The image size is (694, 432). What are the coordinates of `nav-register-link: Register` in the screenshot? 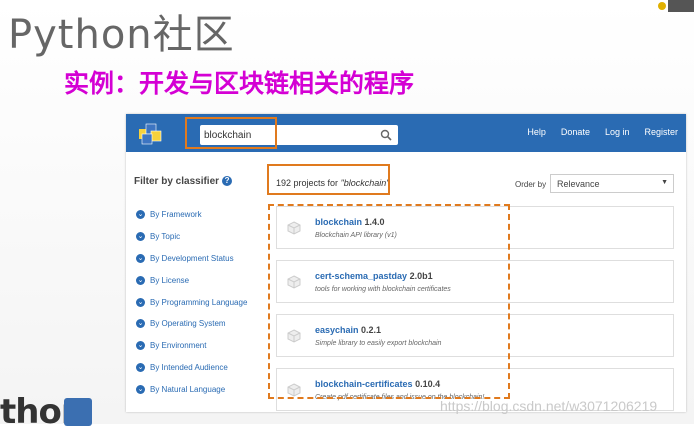 It's located at (661, 132).